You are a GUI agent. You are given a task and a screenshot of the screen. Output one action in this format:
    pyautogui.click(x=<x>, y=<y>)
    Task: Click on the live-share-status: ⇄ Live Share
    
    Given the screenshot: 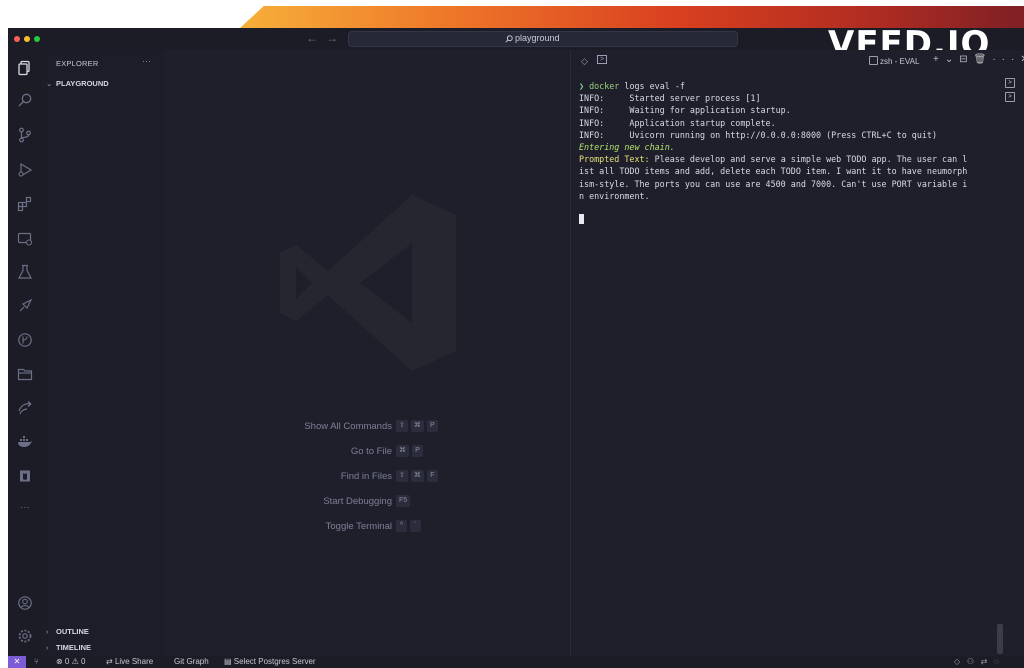 What is the action you would take?
    pyautogui.click(x=129, y=661)
    